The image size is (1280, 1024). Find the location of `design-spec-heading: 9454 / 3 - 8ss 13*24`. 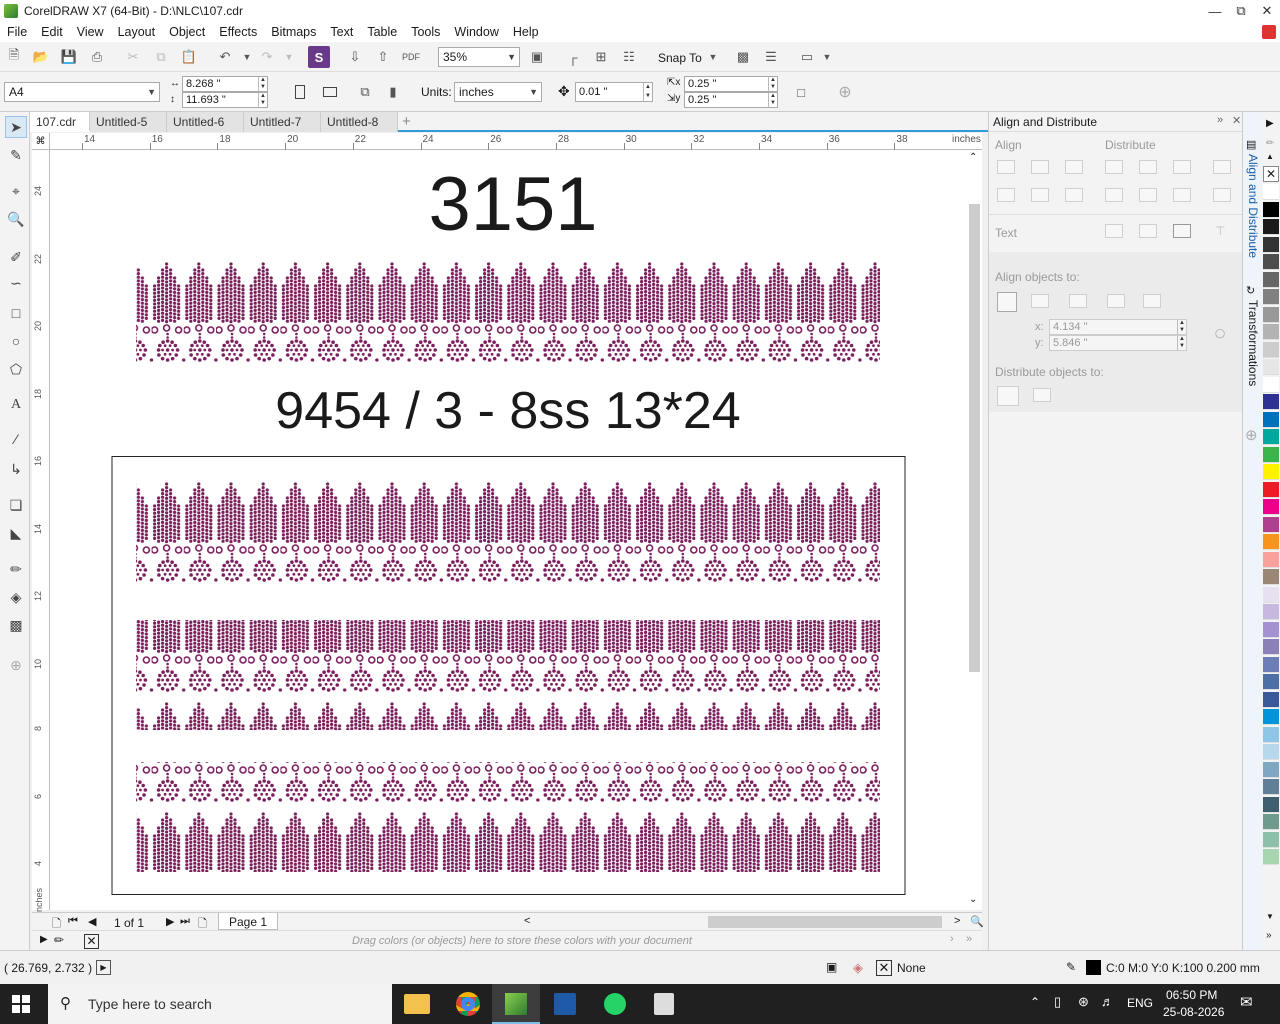

design-spec-heading: 9454 / 3 - 8ss 13*24 is located at coordinates (507, 411).